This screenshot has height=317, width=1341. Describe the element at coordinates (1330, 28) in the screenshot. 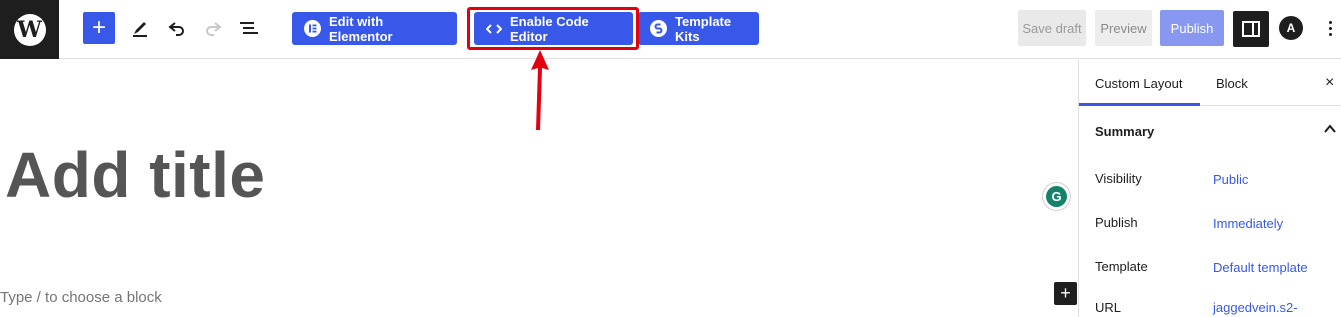

I see `more-options-button` at that location.